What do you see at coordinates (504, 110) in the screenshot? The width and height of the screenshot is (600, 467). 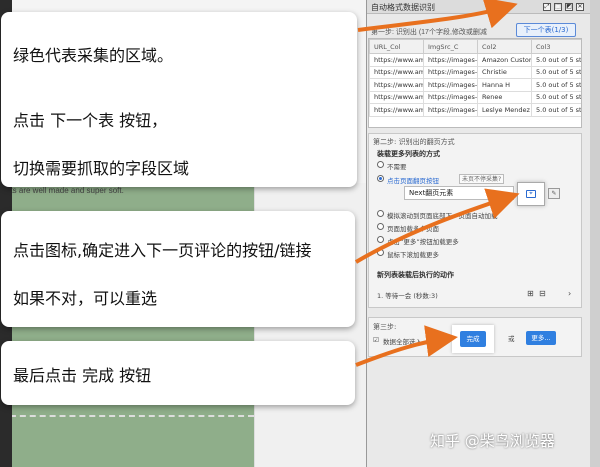 I see `table-cell: Leslye Mendez` at bounding box center [504, 110].